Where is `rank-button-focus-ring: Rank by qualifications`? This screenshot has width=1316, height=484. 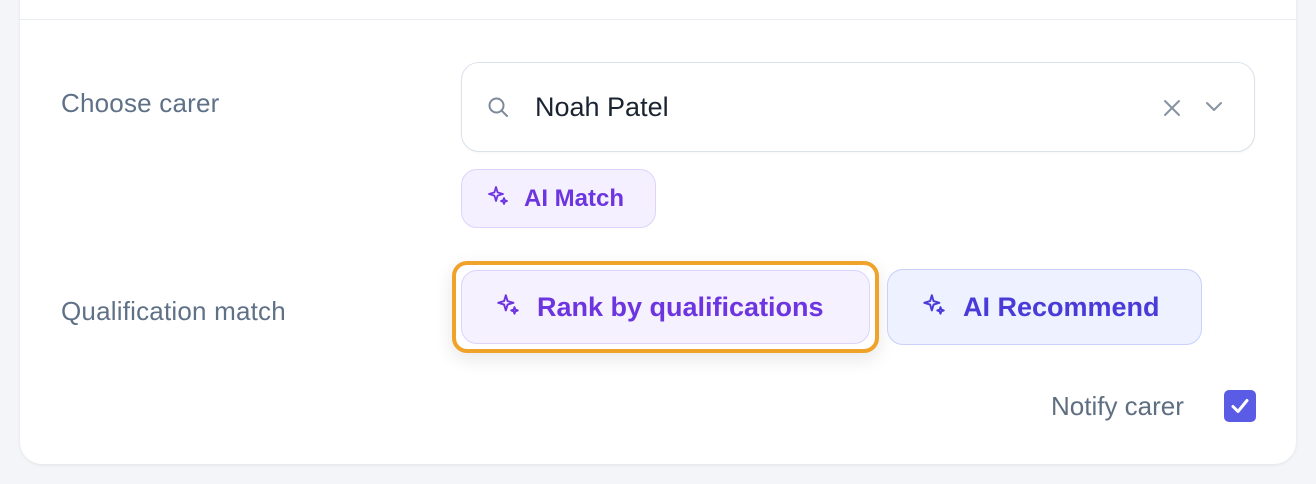
rank-button-focus-ring: Rank by qualifications is located at coordinates (665, 307).